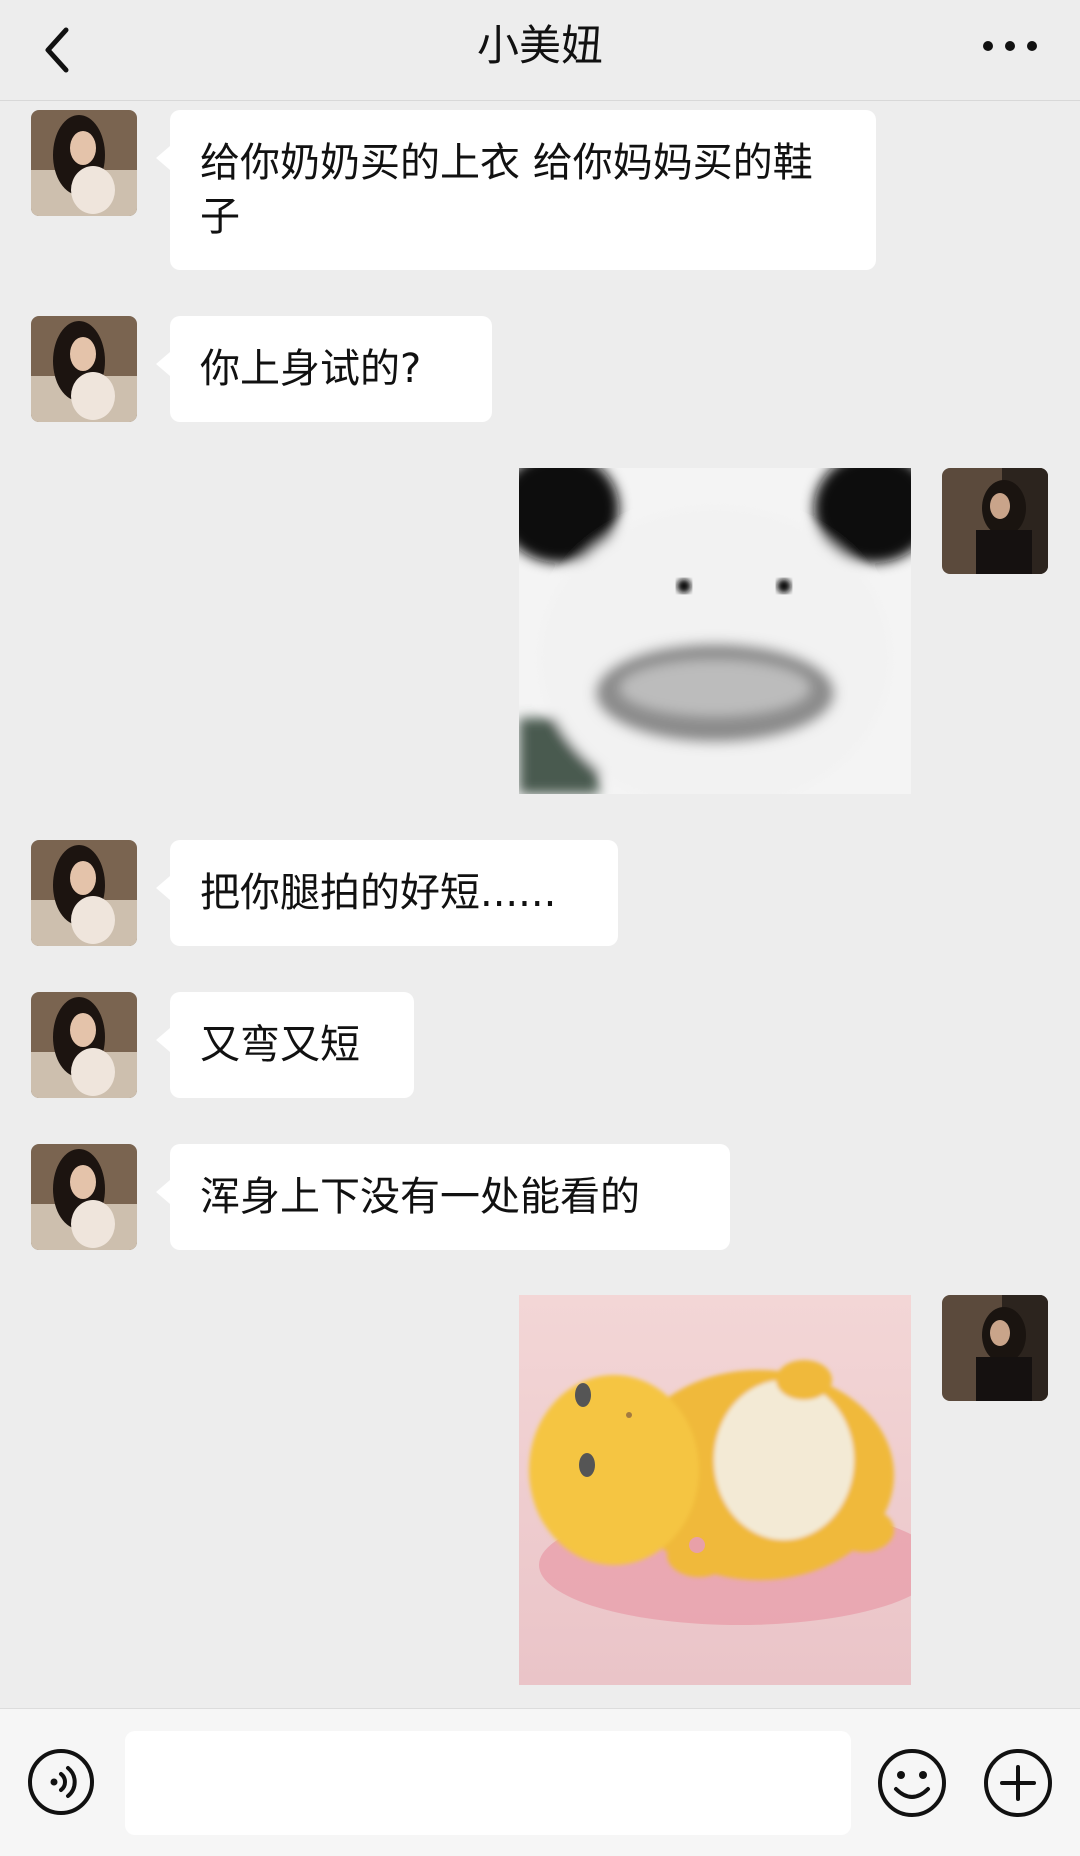 The width and height of the screenshot is (1080, 1856). I want to click on chat-title: 小美妞, so click(539, 45).